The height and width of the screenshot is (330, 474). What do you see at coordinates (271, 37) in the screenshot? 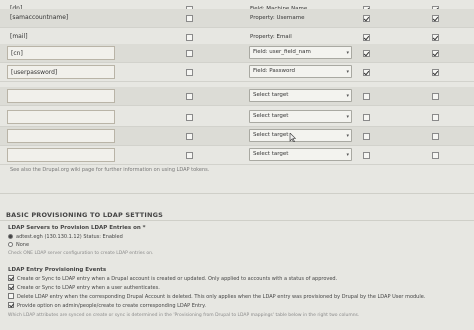
I see `target-label: Property: Email` at bounding box center [271, 37].